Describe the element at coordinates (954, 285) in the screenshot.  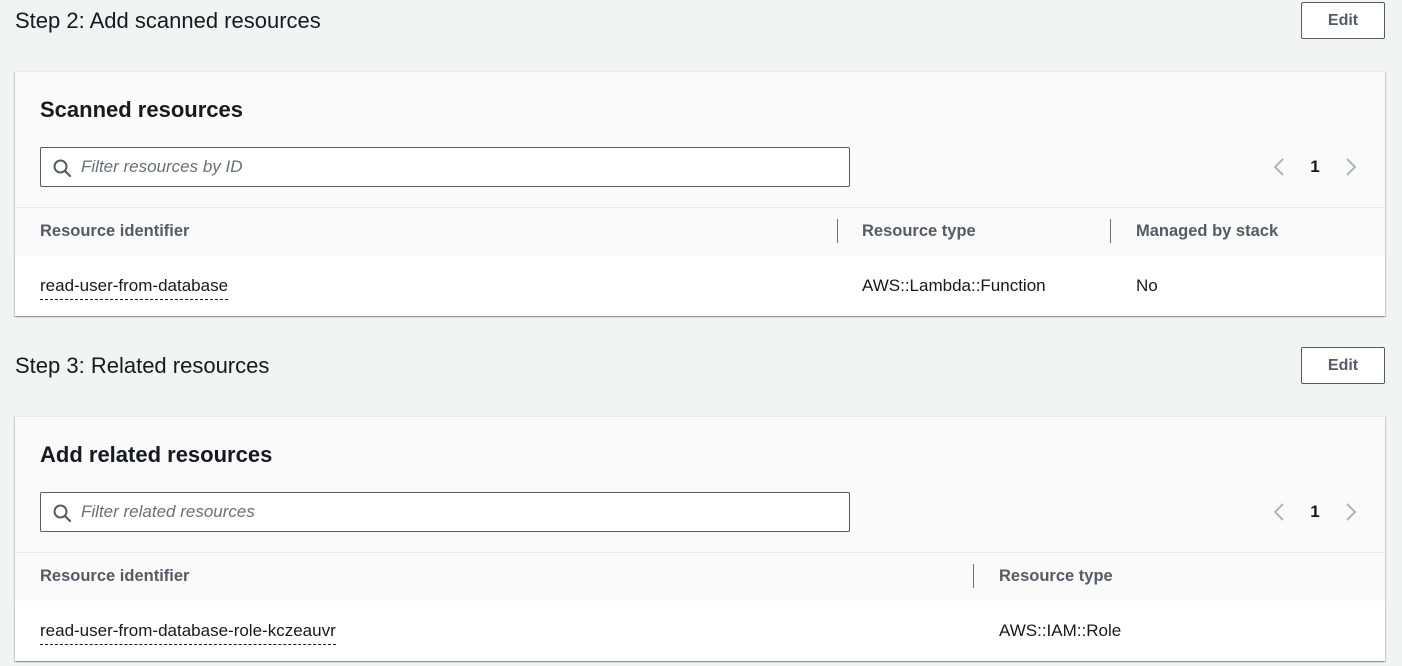
I see `resource-type-cell: AWS::Lambda::Function` at that location.